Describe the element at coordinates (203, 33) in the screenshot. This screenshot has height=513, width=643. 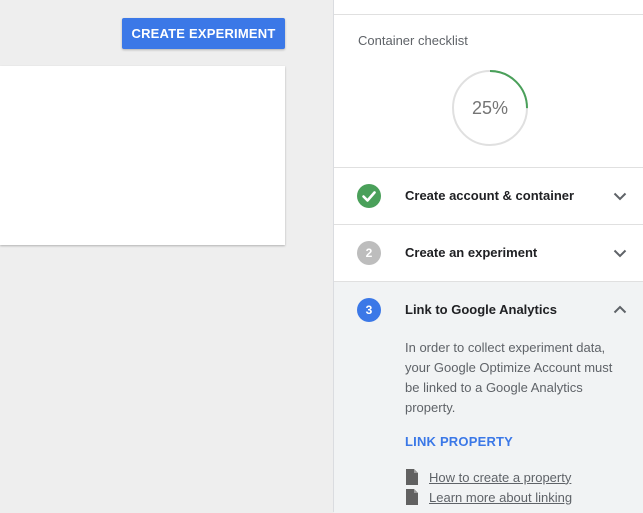
I see `create-experiment-button: CREATE EXPERIMENT` at that location.